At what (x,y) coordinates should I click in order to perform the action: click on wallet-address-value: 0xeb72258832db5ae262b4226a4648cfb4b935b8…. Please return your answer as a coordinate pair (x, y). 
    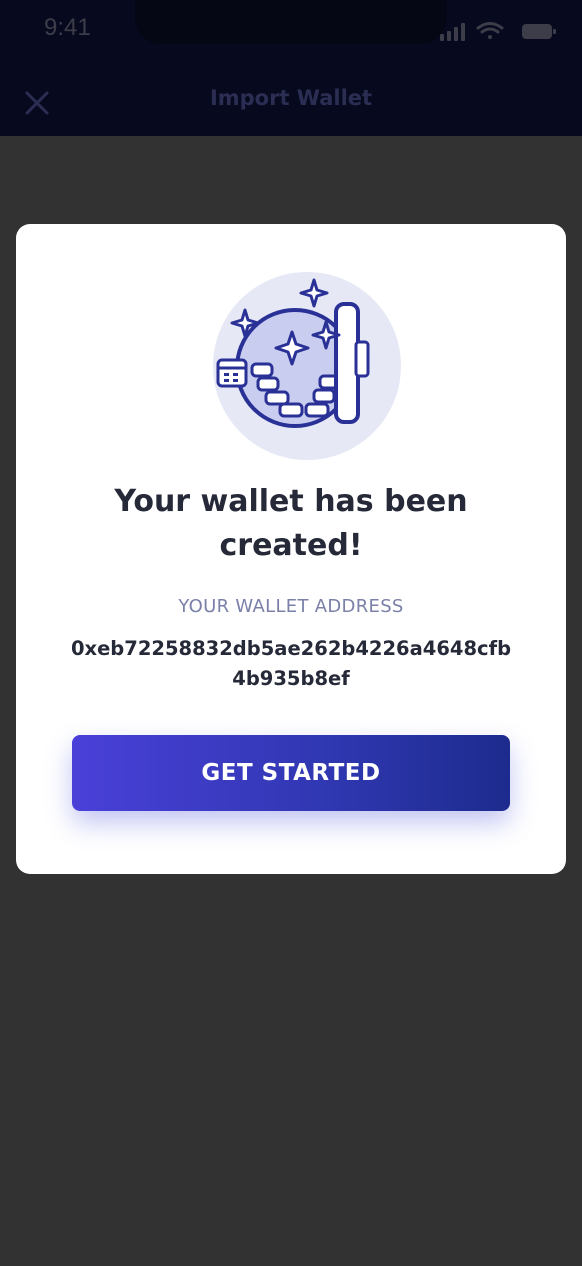
    Looking at the image, I should click on (291, 663).